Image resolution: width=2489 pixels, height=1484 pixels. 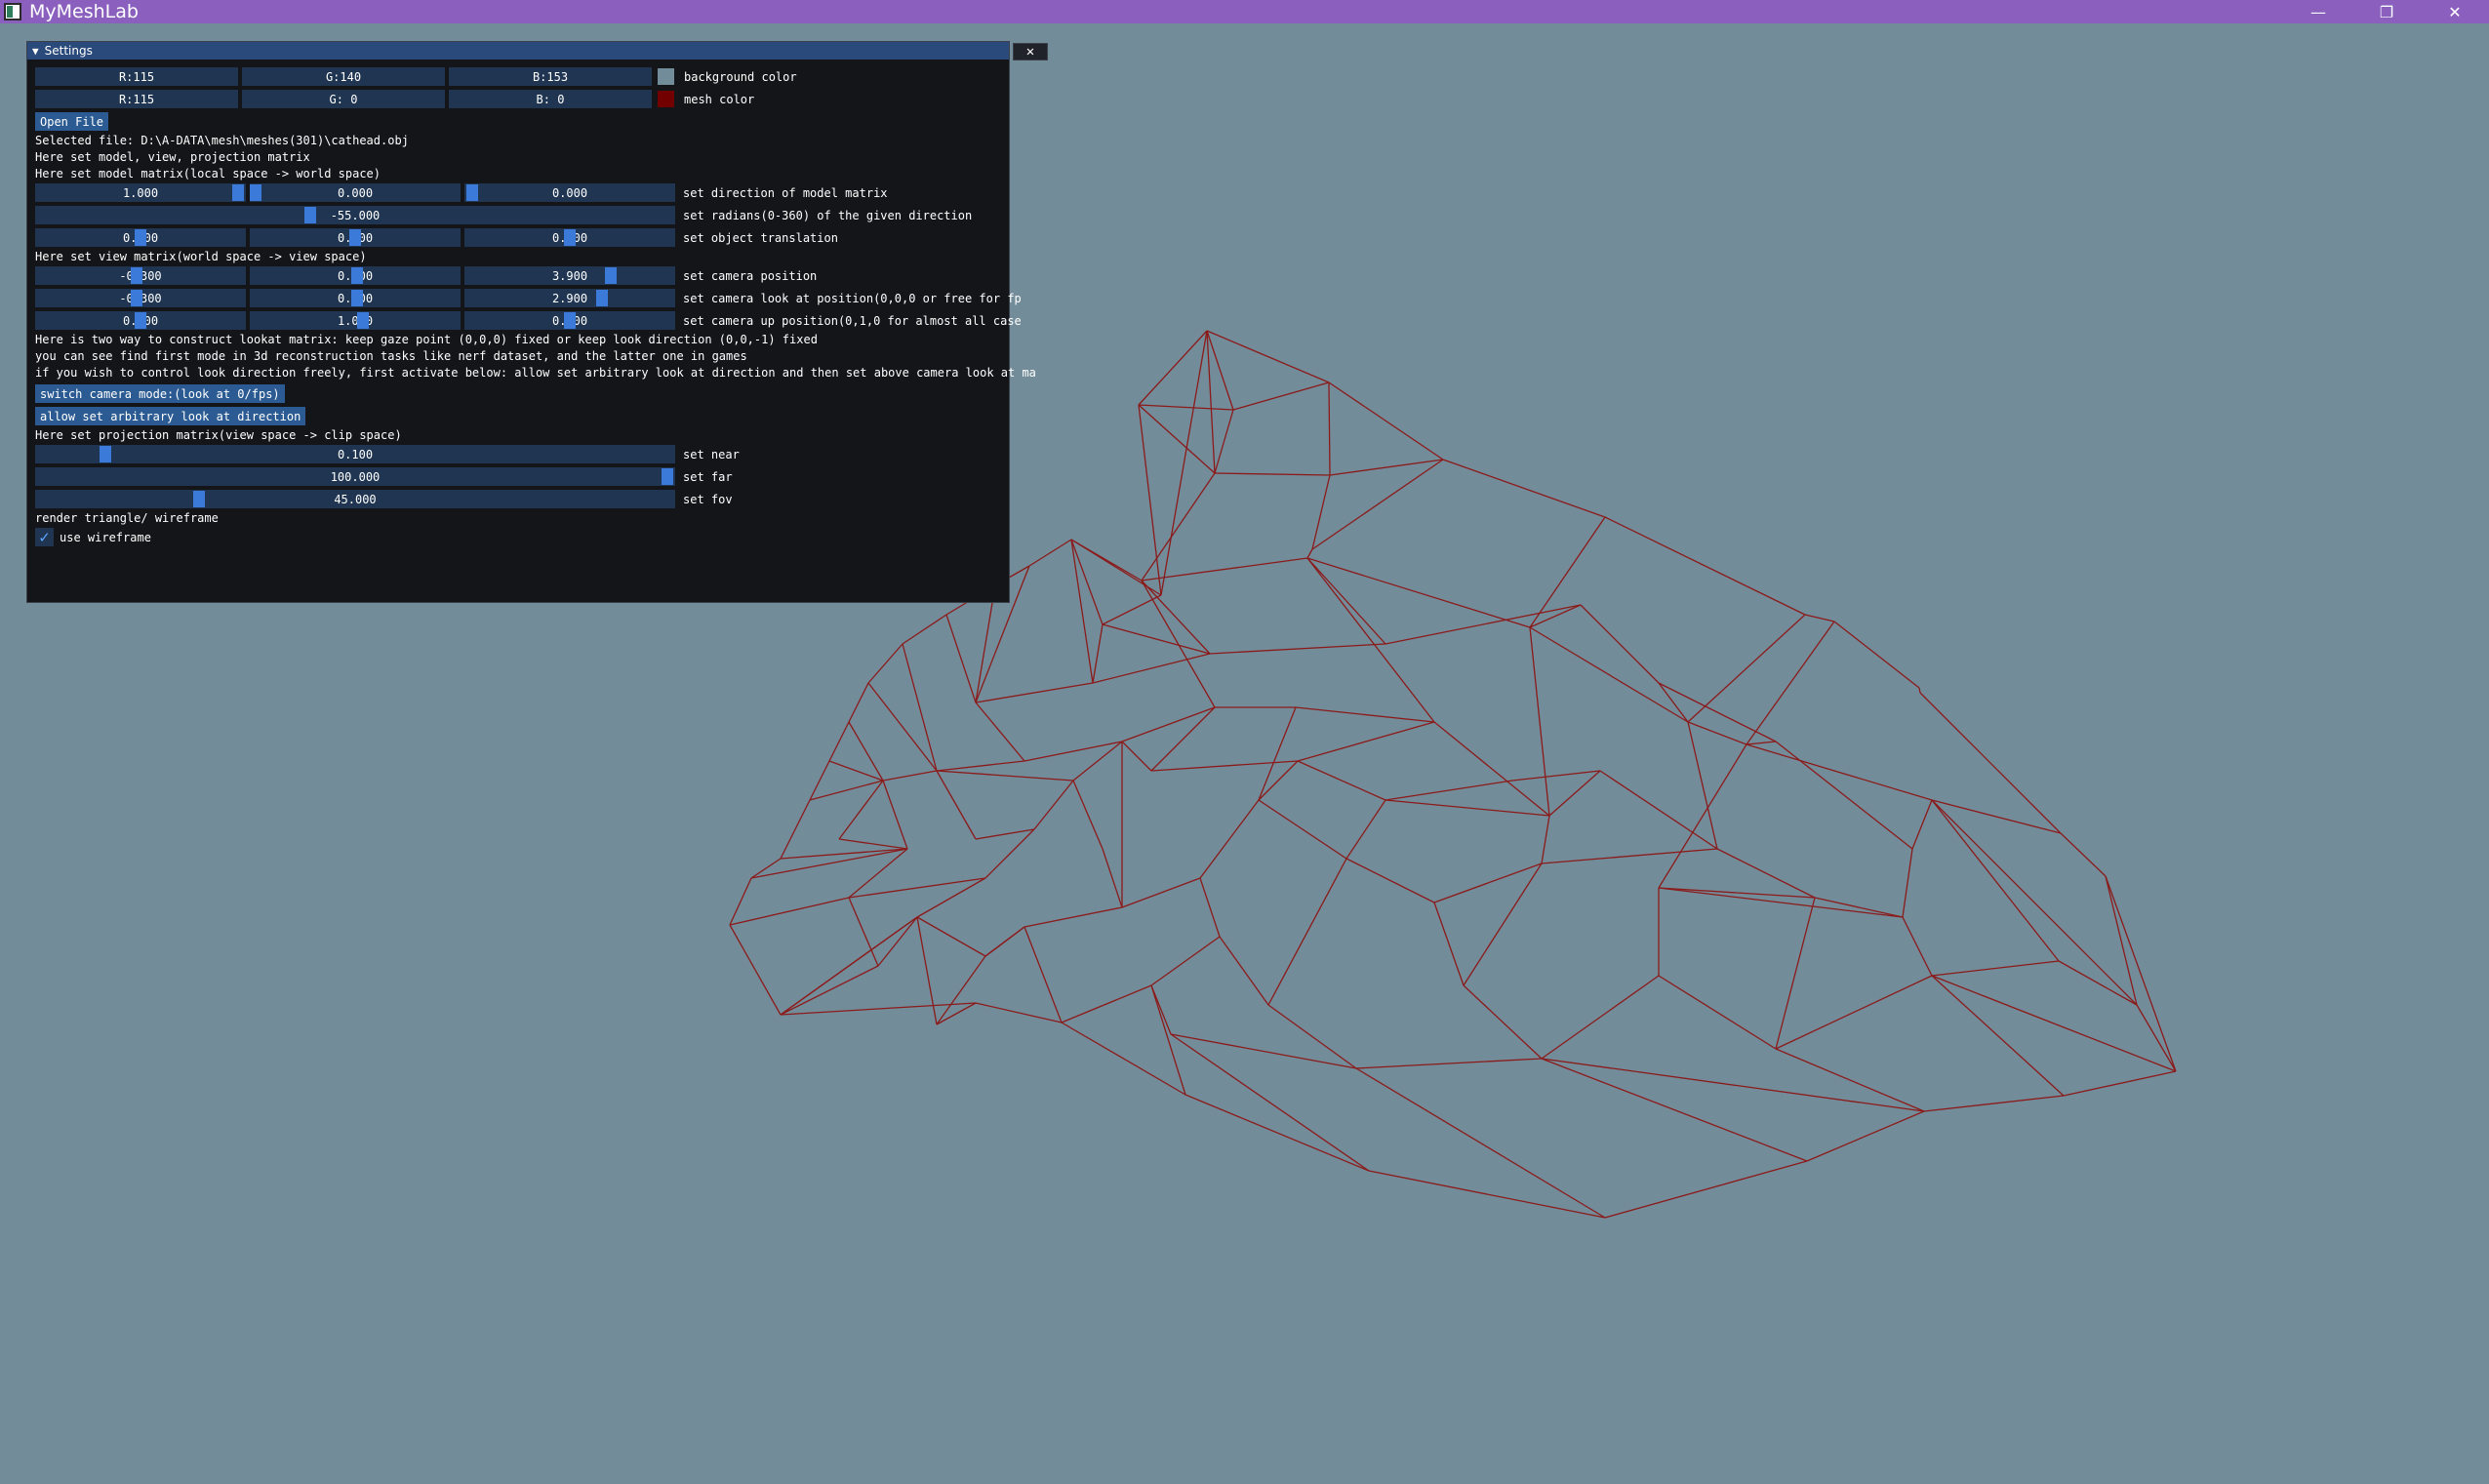 What do you see at coordinates (666, 76) in the screenshot?
I see `bg-color-swatch` at bounding box center [666, 76].